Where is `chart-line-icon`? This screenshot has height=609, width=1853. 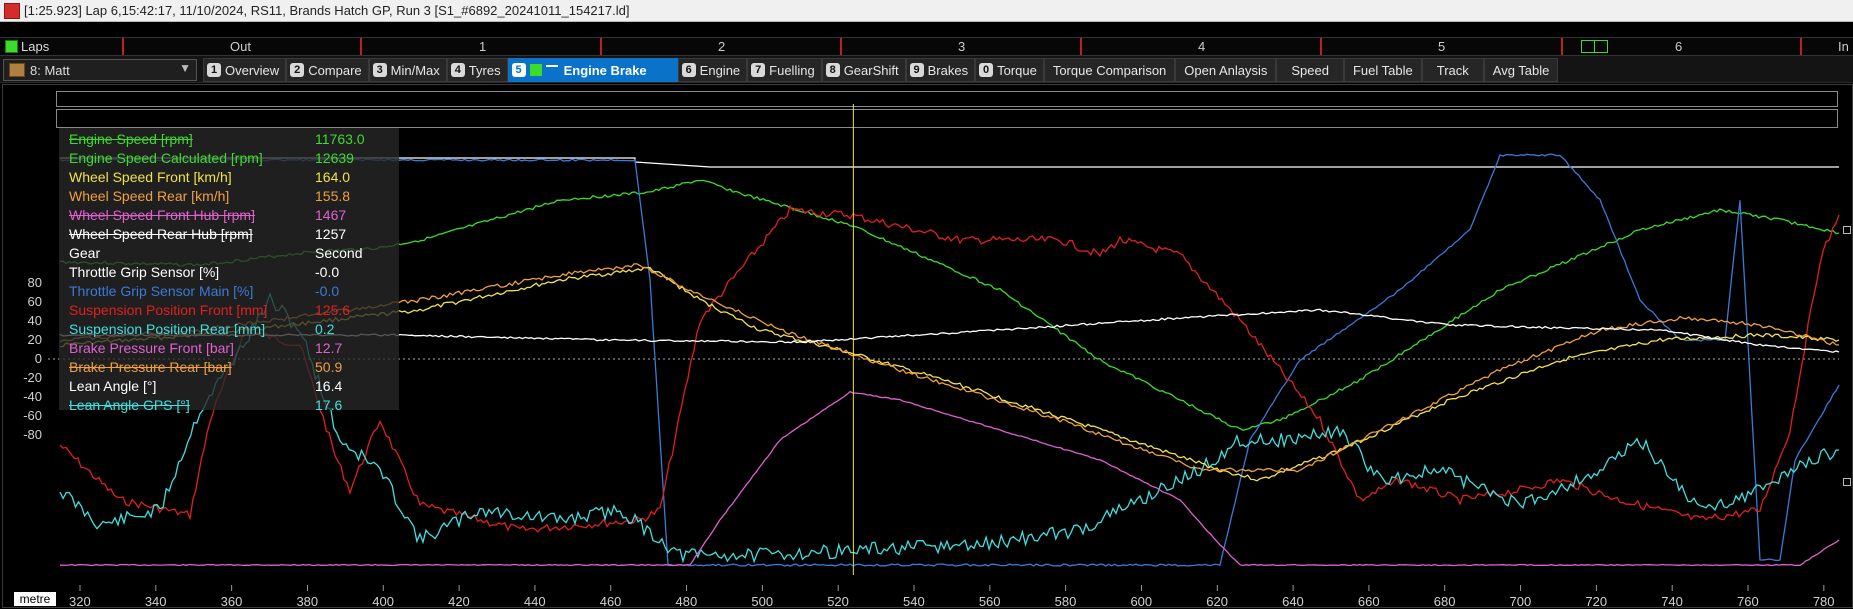 chart-line-icon is located at coordinates (551, 70).